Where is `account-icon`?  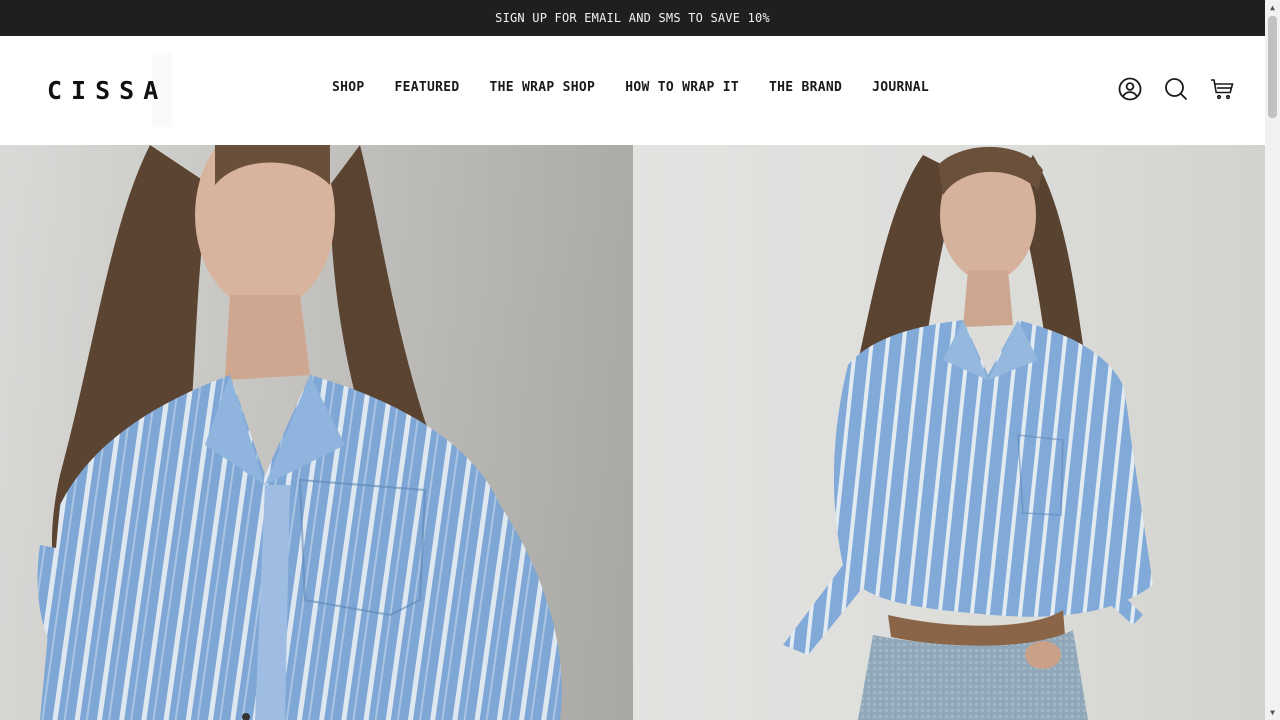
account-icon is located at coordinates (1130, 89).